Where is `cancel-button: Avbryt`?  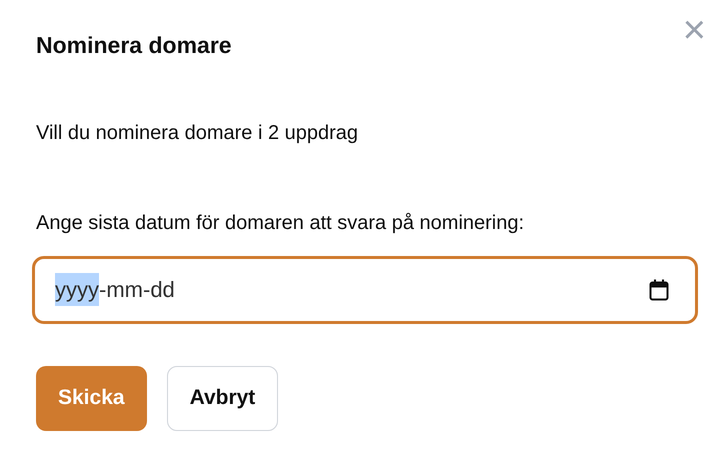 cancel-button: Avbryt is located at coordinates (222, 398).